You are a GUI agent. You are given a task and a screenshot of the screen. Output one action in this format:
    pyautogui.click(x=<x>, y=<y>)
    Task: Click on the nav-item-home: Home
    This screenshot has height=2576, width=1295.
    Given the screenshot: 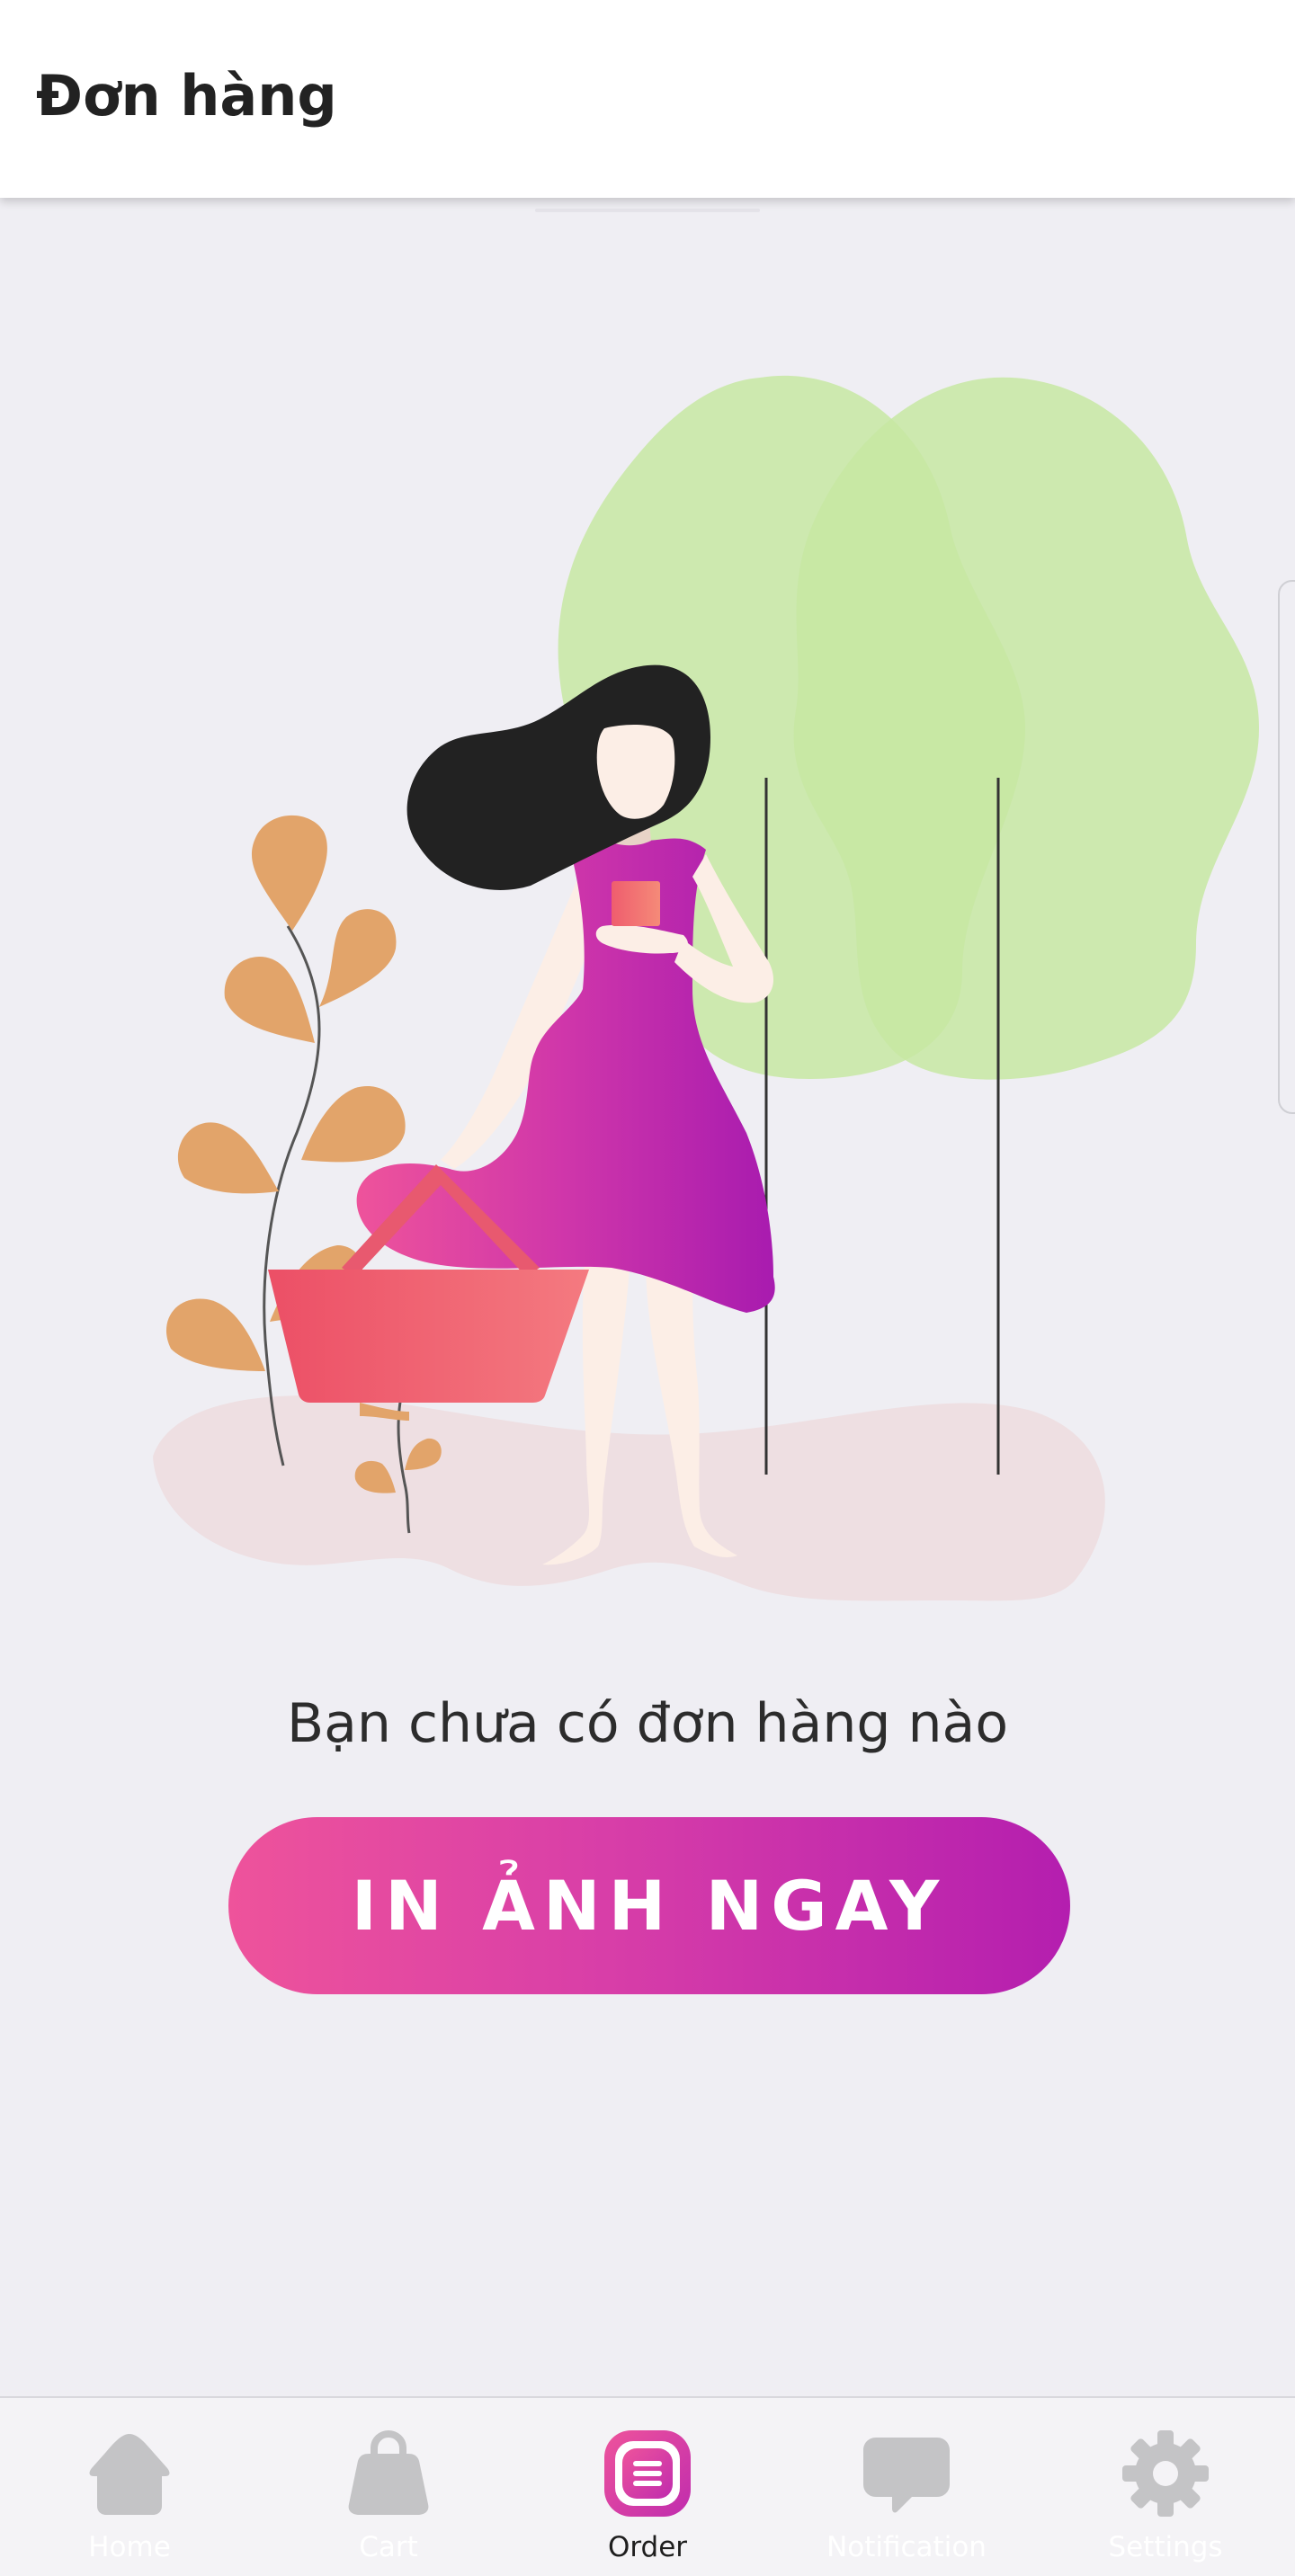 What is the action you would take?
    pyautogui.click(x=129, y=2487)
    